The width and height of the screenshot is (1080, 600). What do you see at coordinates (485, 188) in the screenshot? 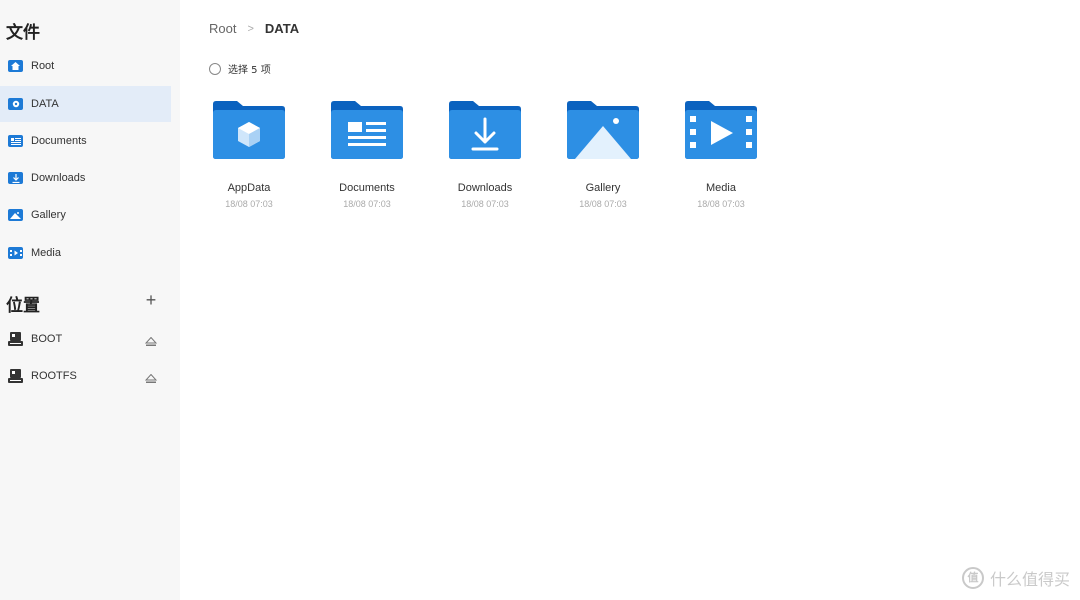
I see `folder-name: Downloads` at bounding box center [485, 188].